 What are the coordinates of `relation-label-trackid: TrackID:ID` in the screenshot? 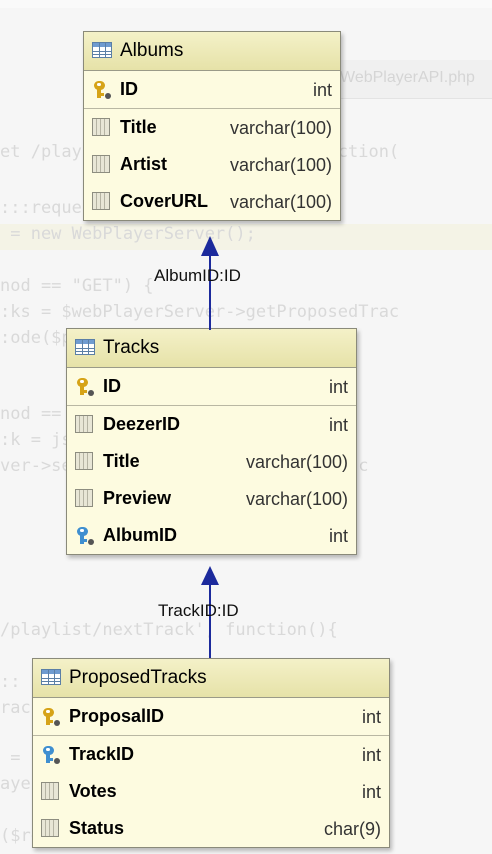 It's located at (198, 610).